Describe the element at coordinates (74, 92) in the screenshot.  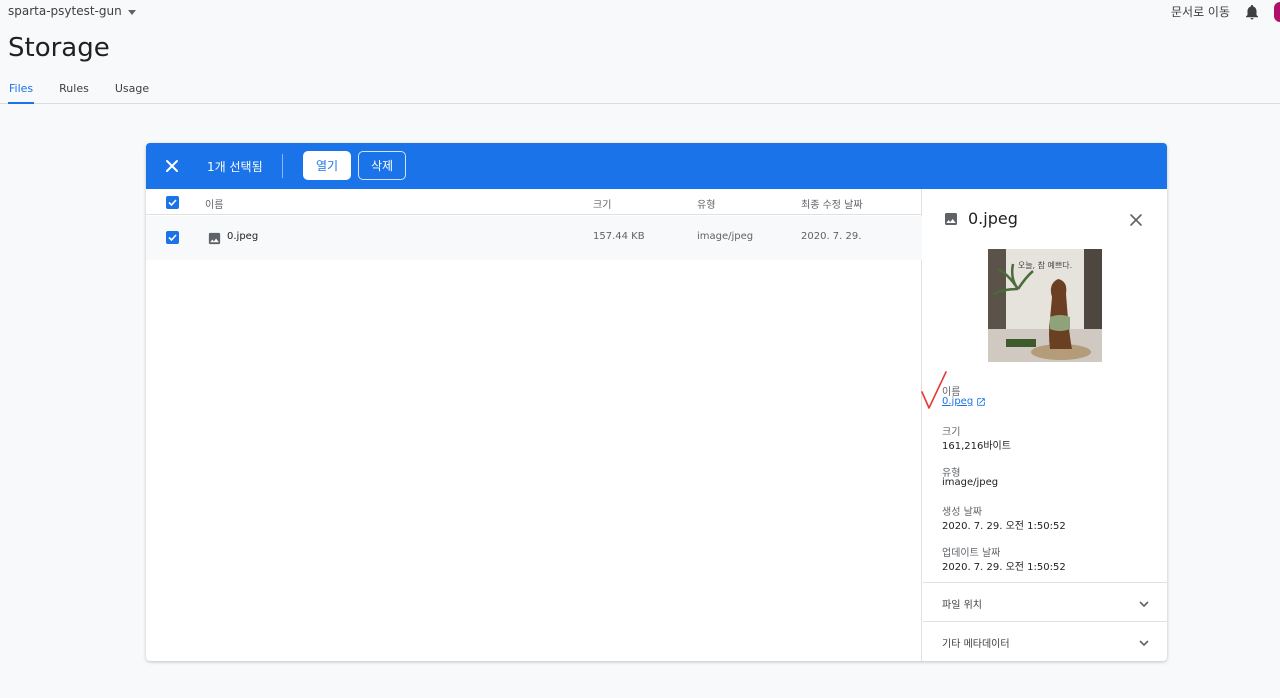
I see `tab-rules: Rules` at that location.